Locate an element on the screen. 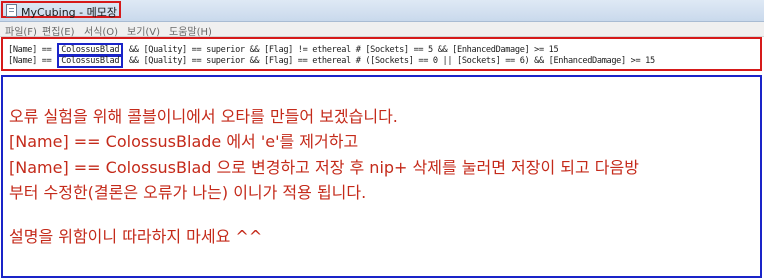 This screenshot has width=764, height=280. menu-view: 보기(V) is located at coordinates (143, 30).